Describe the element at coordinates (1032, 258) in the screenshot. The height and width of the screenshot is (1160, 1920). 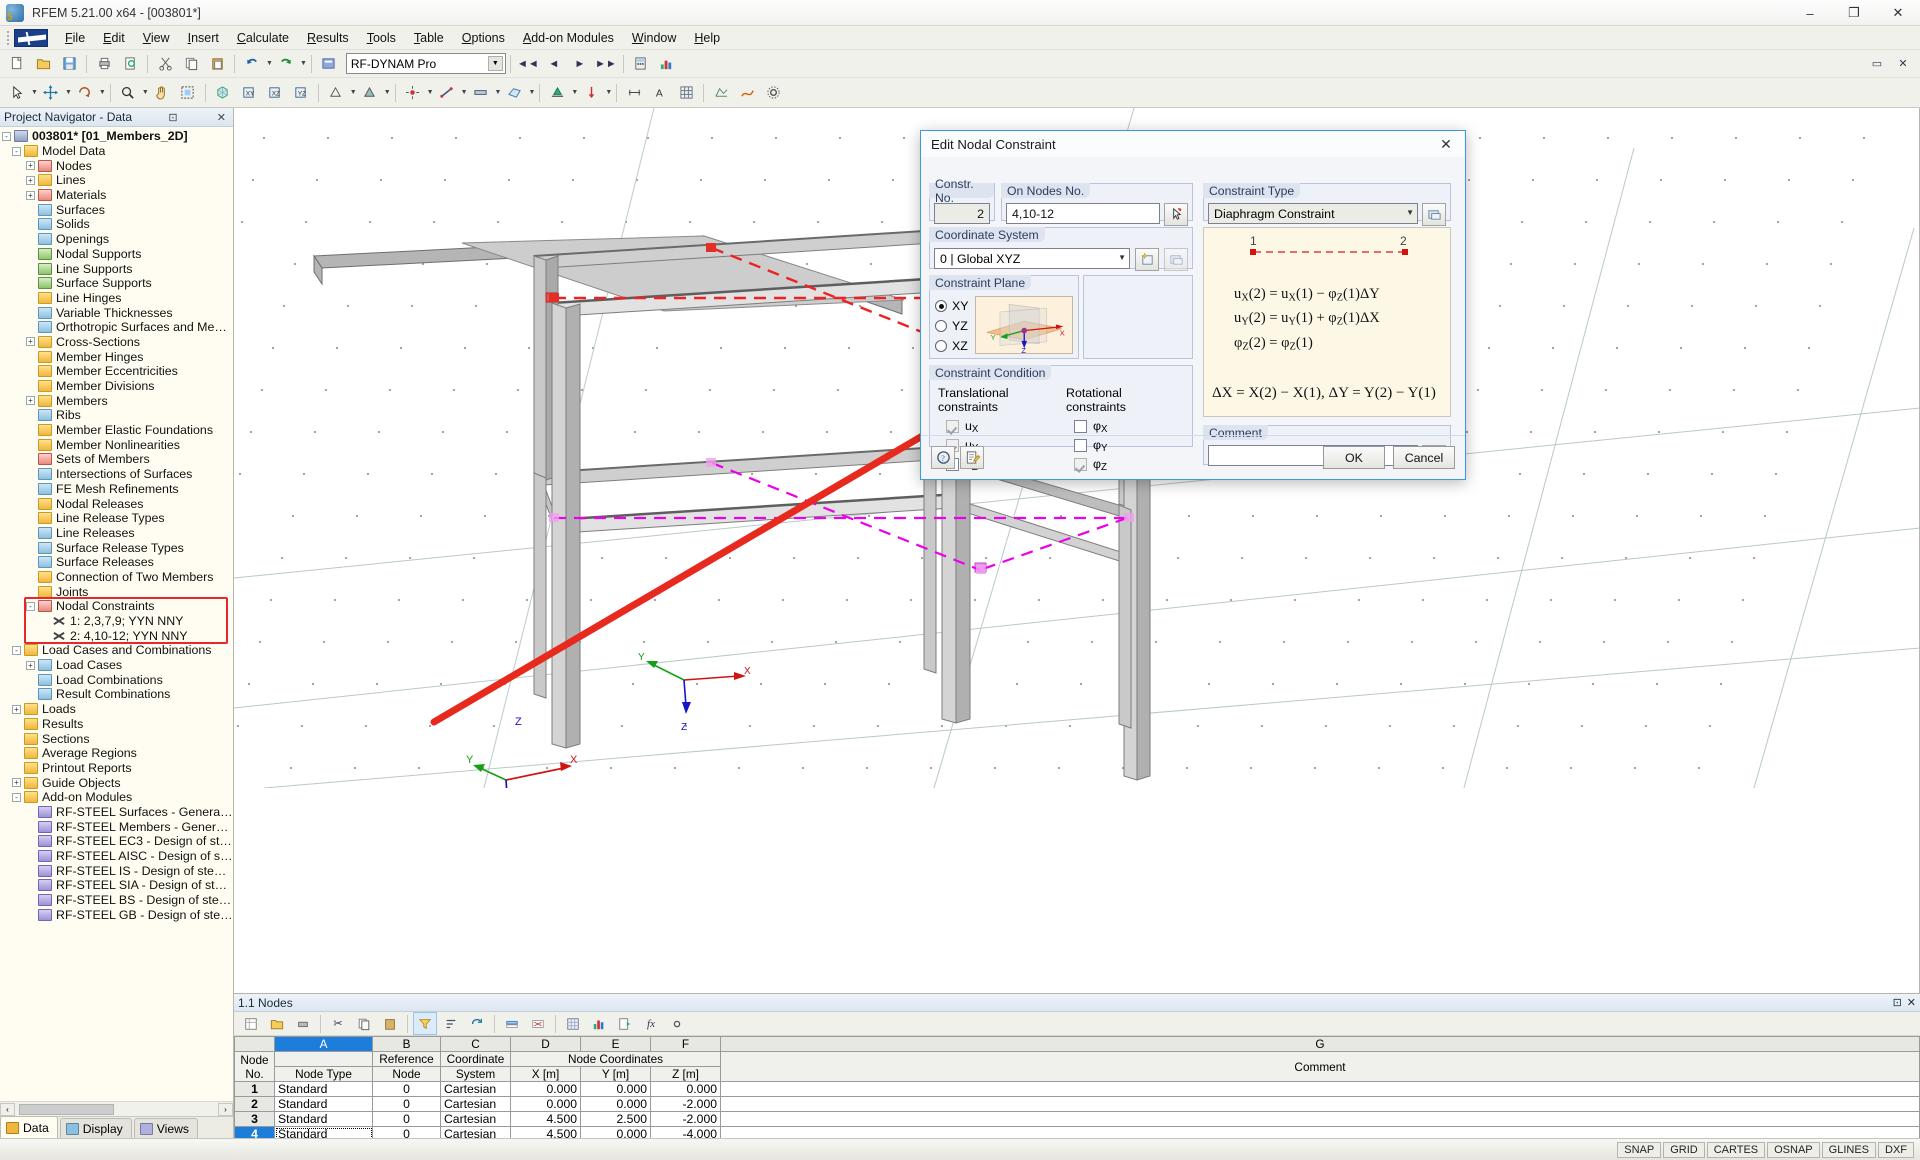
I see `coordinate-system-combo: 0 | Global XYZ ▼` at that location.